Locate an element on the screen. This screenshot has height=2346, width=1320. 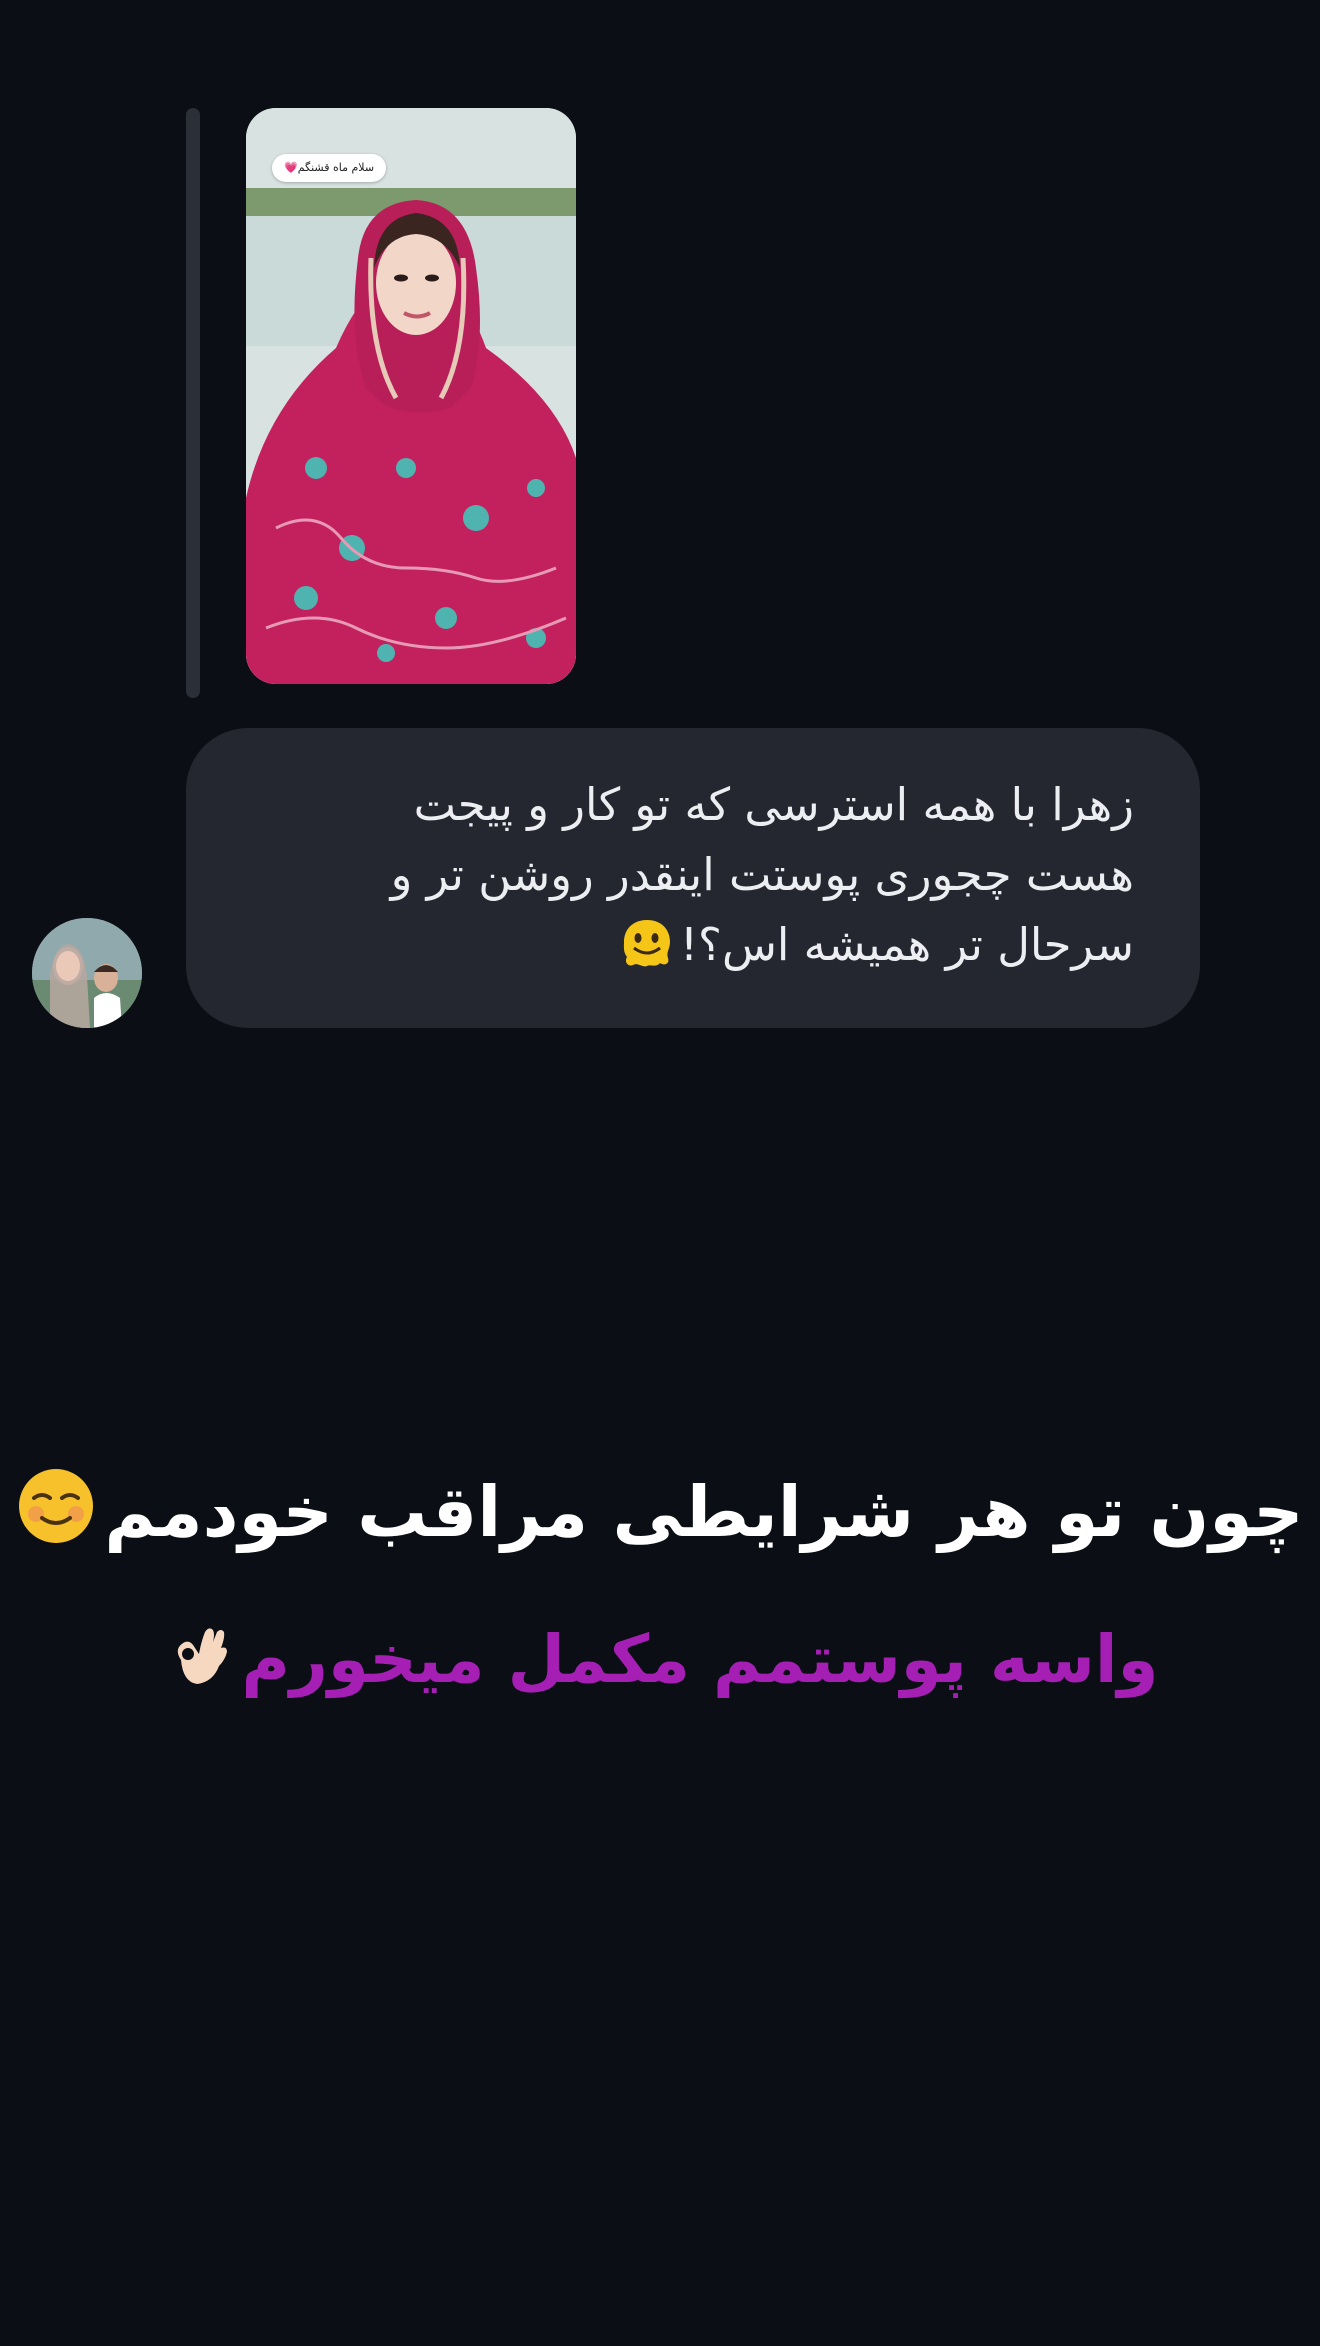
message-line-3-wrap: سرحال تر همیشه اس؟! is located at coordinates (682, 945).